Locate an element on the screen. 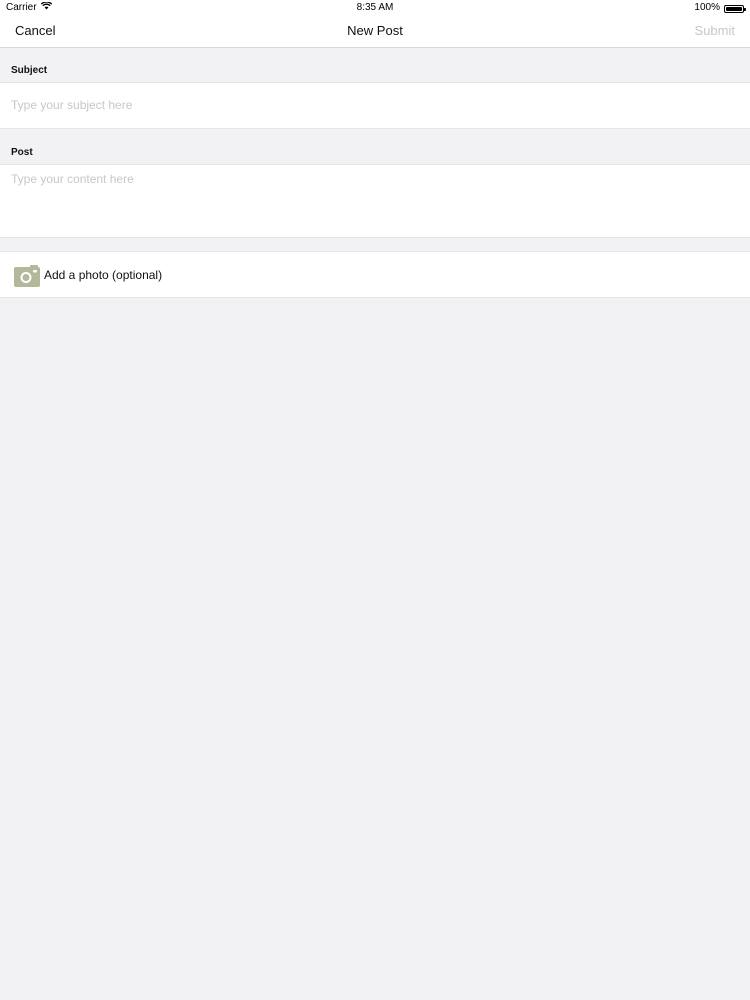  submit-button: Submit is located at coordinates (715, 30).